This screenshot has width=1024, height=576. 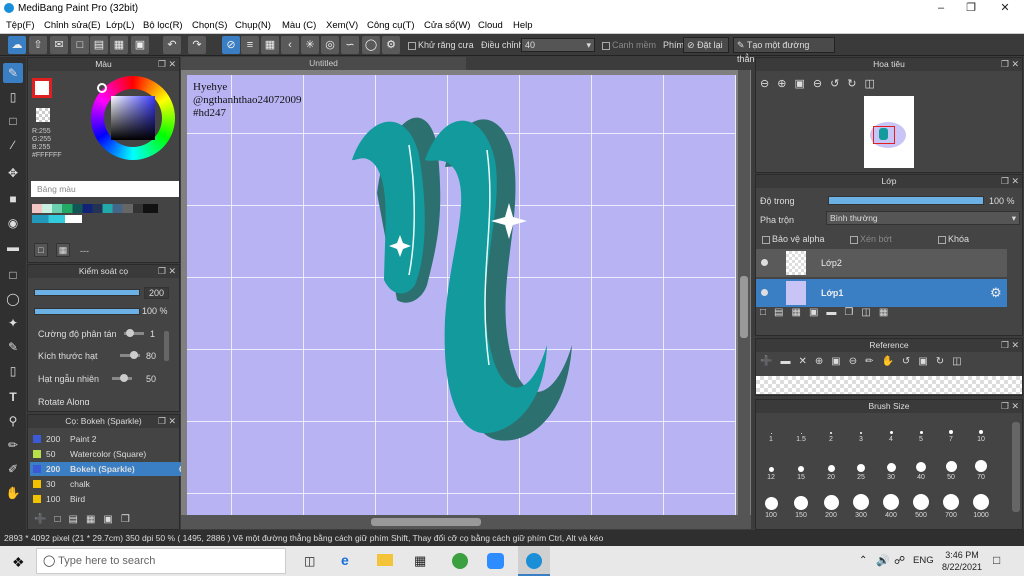 What do you see at coordinates (706, 45) in the screenshot?
I see `reset-button: ⊘ Đặt lại` at bounding box center [706, 45].